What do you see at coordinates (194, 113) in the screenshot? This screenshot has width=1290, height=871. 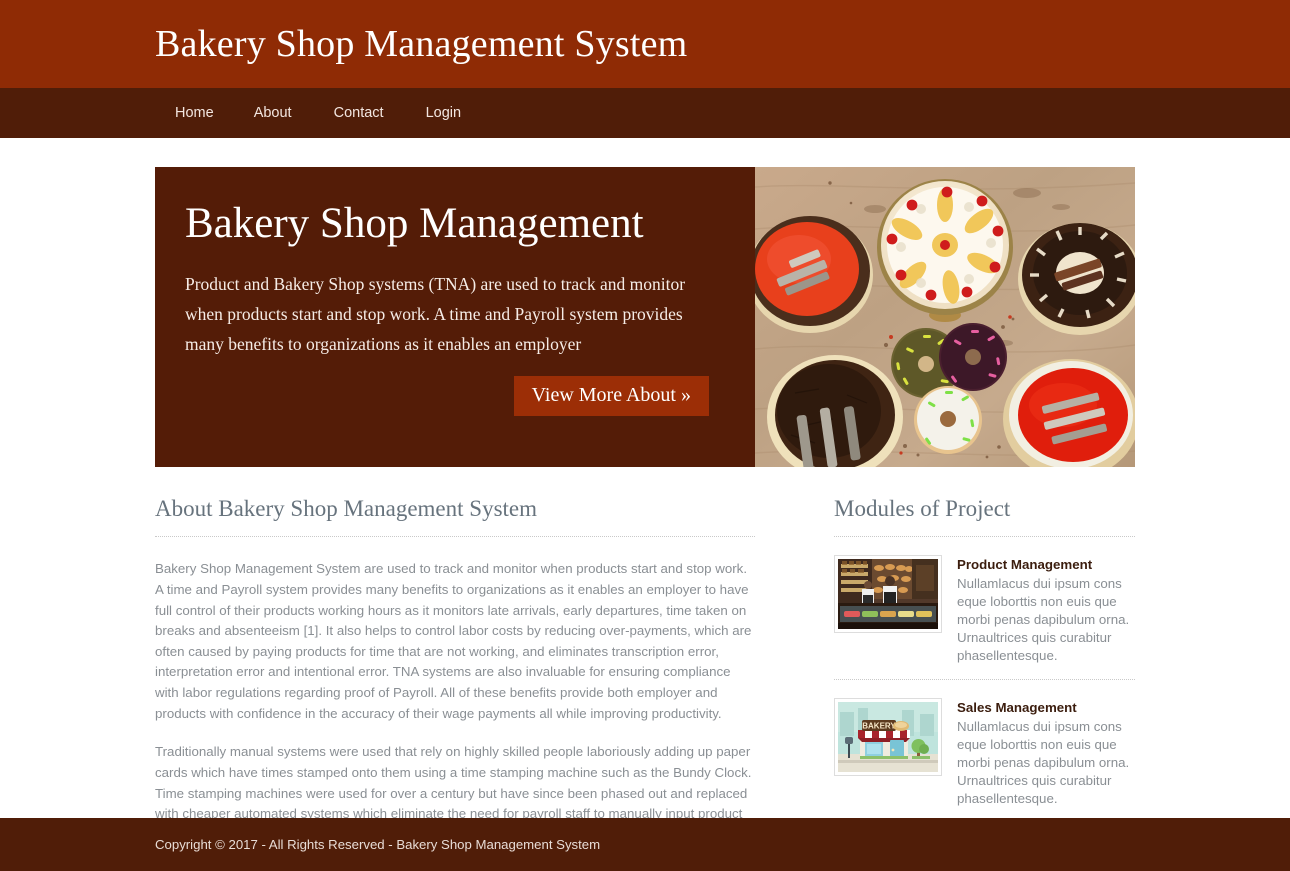 I see `nav-item-home: Home` at bounding box center [194, 113].